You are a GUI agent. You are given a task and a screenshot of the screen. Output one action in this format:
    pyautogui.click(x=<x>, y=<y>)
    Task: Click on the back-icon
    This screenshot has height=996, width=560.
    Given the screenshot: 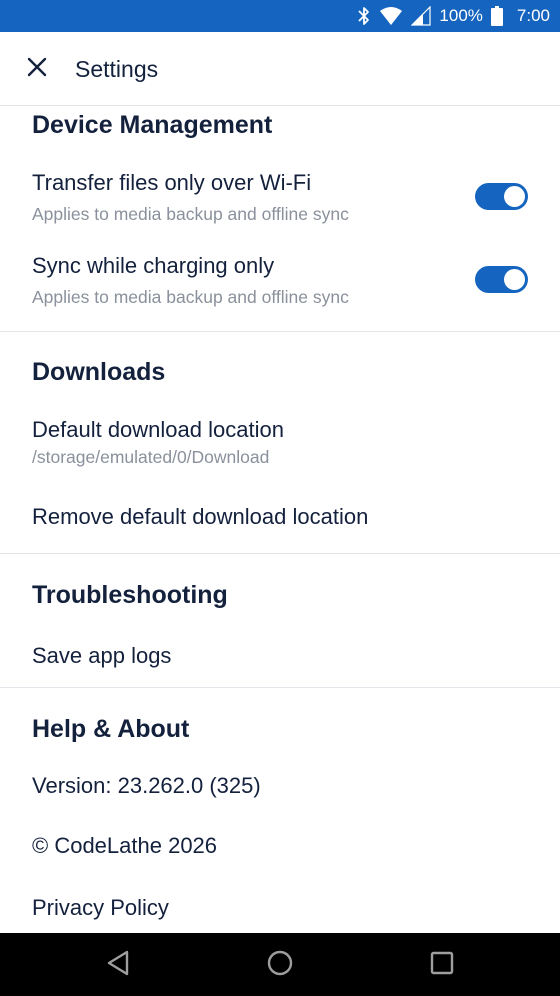 What is the action you would take?
    pyautogui.click(x=118, y=965)
    